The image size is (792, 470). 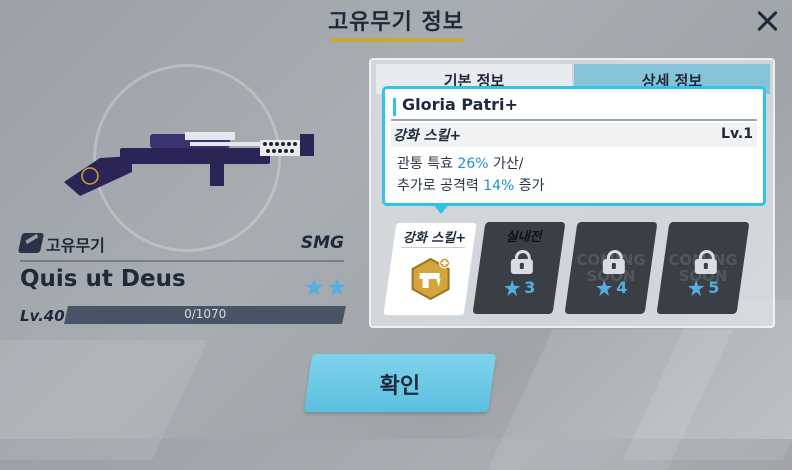 I want to click on weapon-stars, so click(x=325, y=289).